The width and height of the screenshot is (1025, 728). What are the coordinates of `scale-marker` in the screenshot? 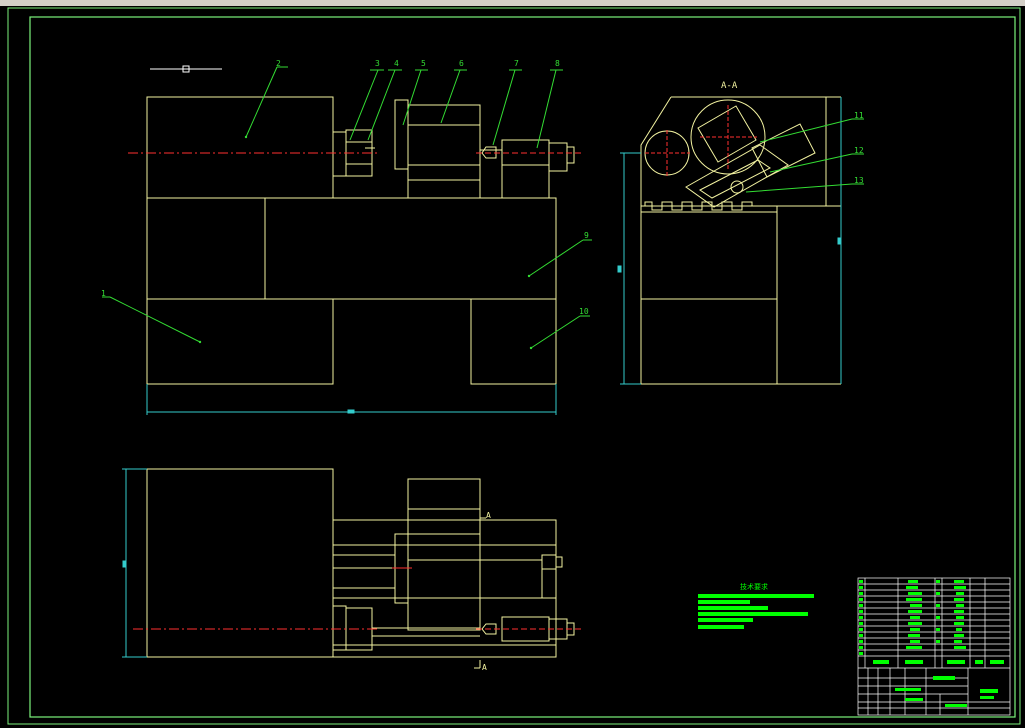 It's located at (186, 69).